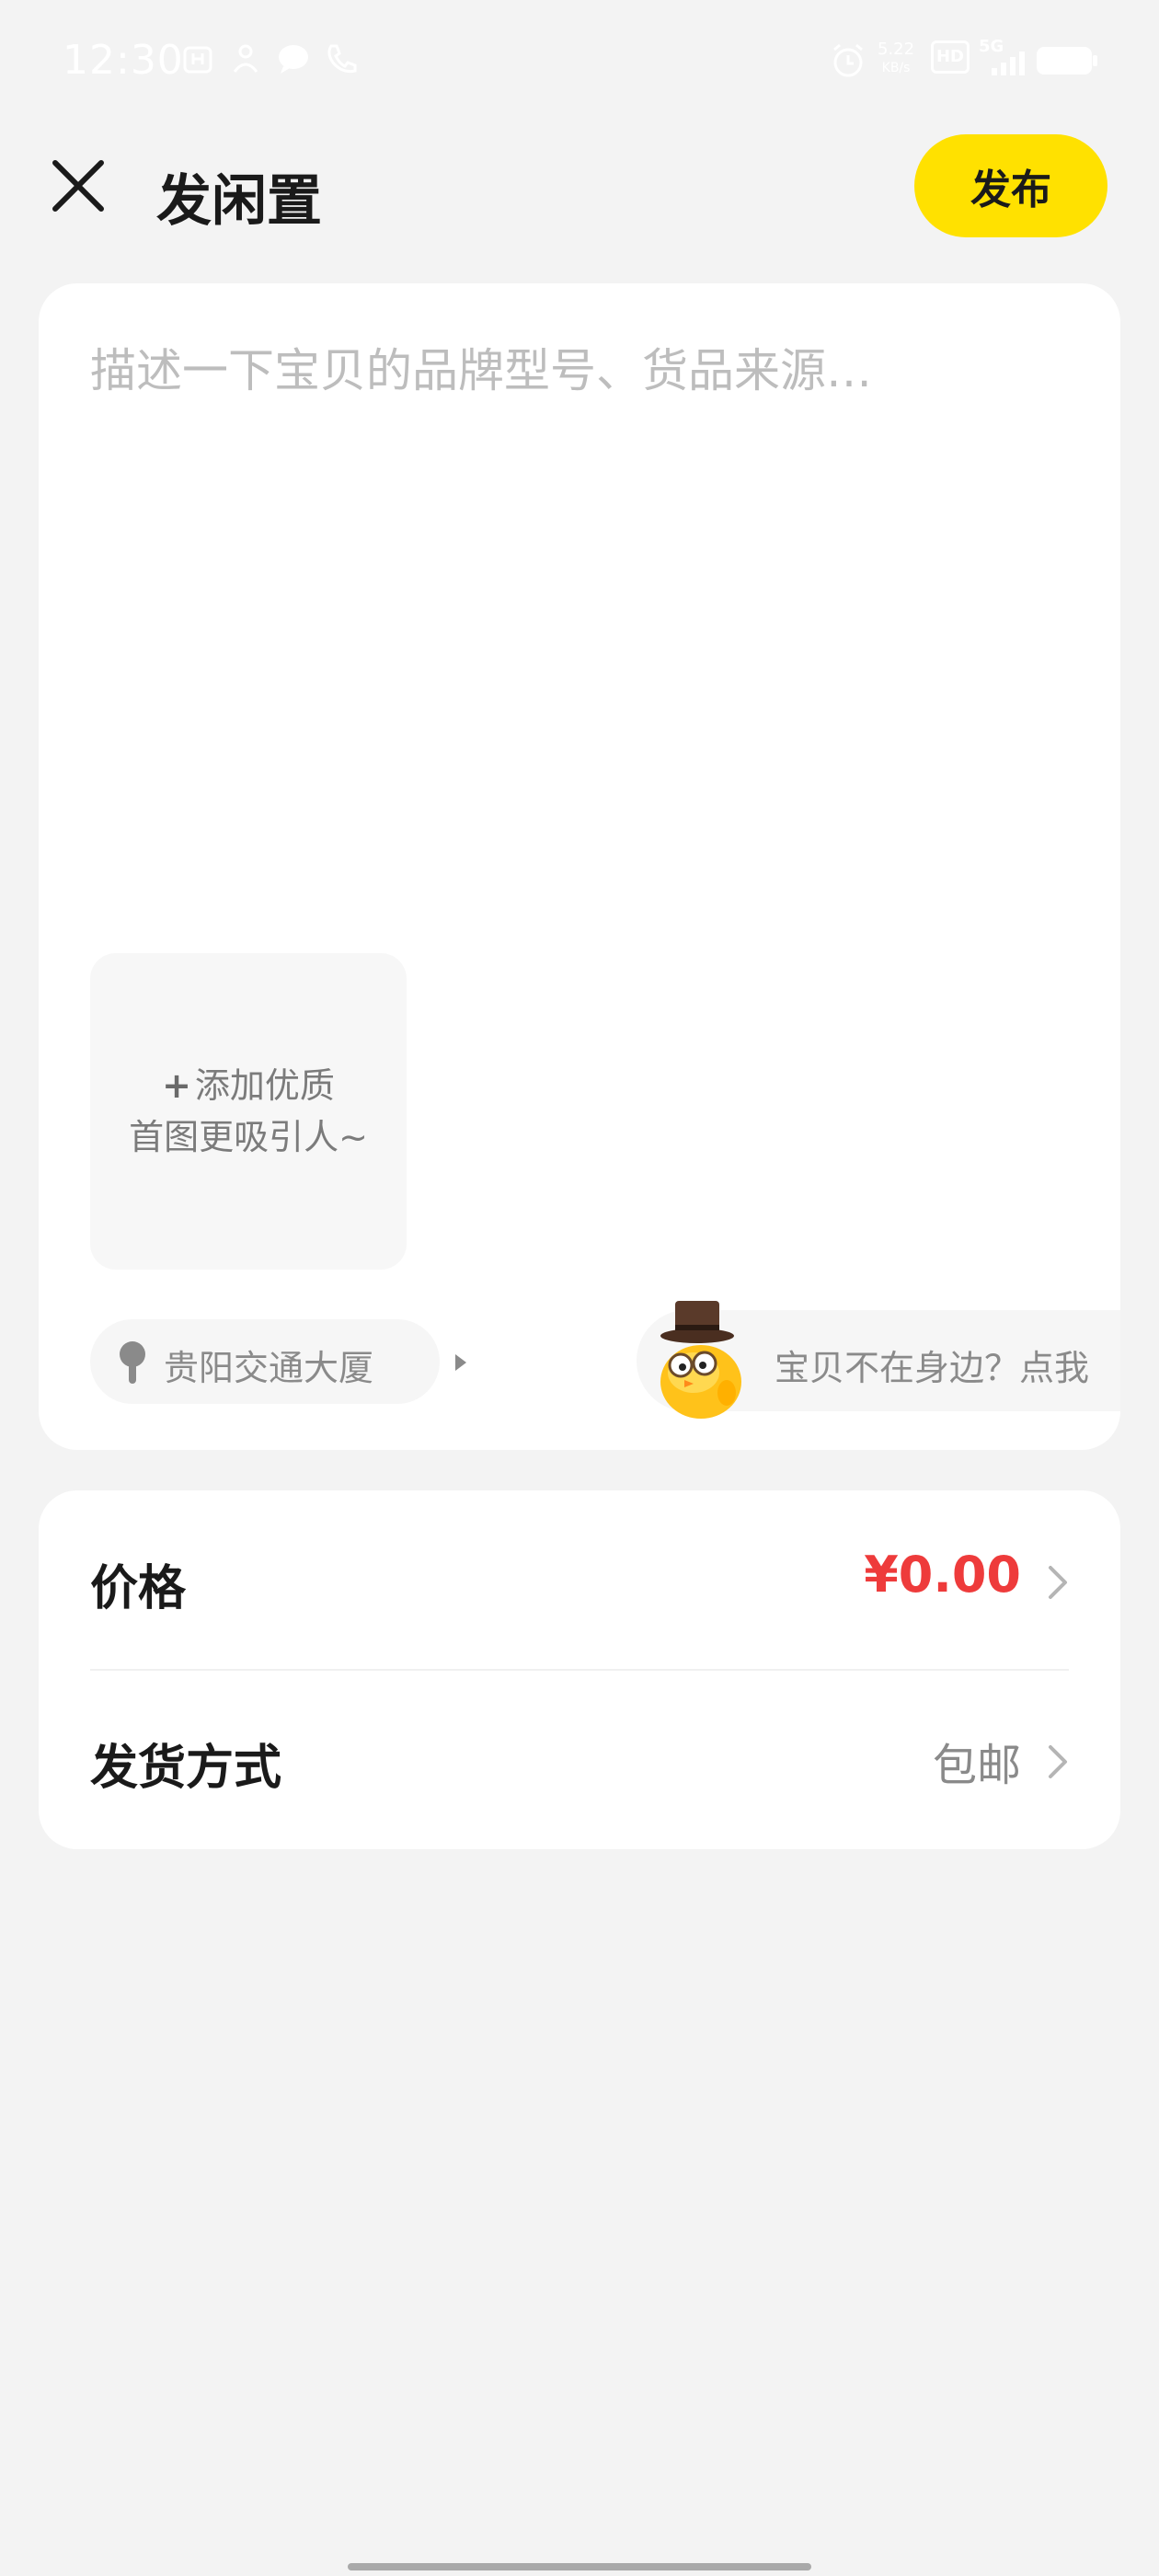 Image resolution: width=1159 pixels, height=2576 pixels. What do you see at coordinates (700, 1360) in the screenshot?
I see `mascot-chick-icon` at bounding box center [700, 1360].